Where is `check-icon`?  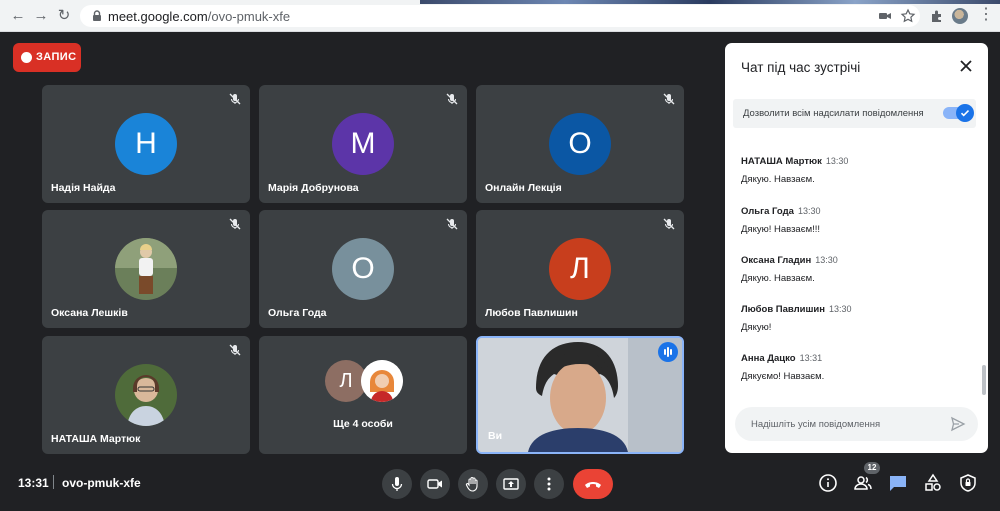
check-icon is located at coordinates (965, 113).